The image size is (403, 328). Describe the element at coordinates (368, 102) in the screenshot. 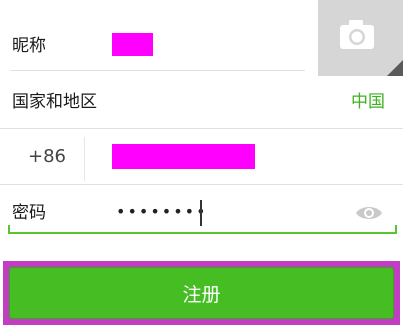

I see `region-value: 中国` at that location.